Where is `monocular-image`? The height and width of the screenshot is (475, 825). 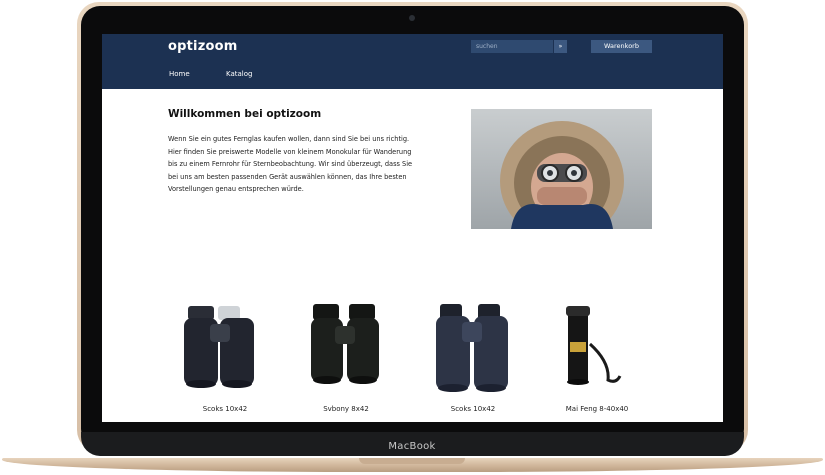
monocular-image is located at coordinates (594, 345).